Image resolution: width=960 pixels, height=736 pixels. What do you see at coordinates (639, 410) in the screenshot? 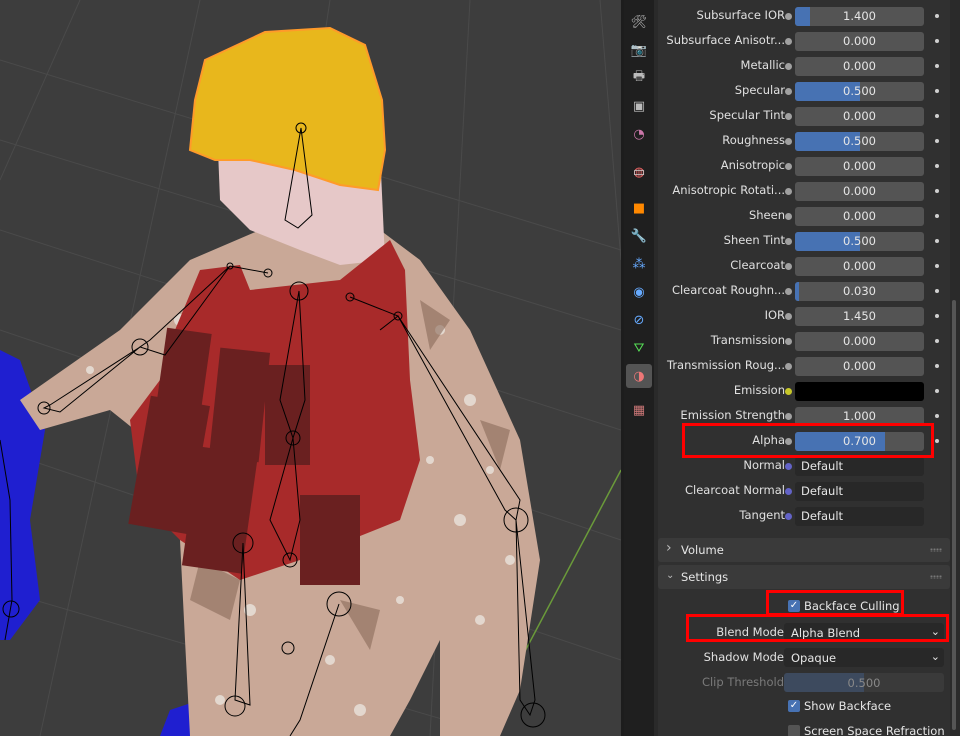
I see `tab-texture: ▦` at bounding box center [639, 410].